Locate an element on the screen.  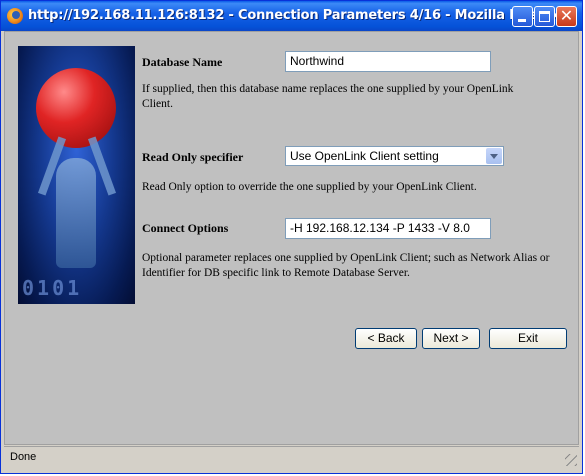
openlink-banner-image: 0101 is located at coordinates (76, 175).